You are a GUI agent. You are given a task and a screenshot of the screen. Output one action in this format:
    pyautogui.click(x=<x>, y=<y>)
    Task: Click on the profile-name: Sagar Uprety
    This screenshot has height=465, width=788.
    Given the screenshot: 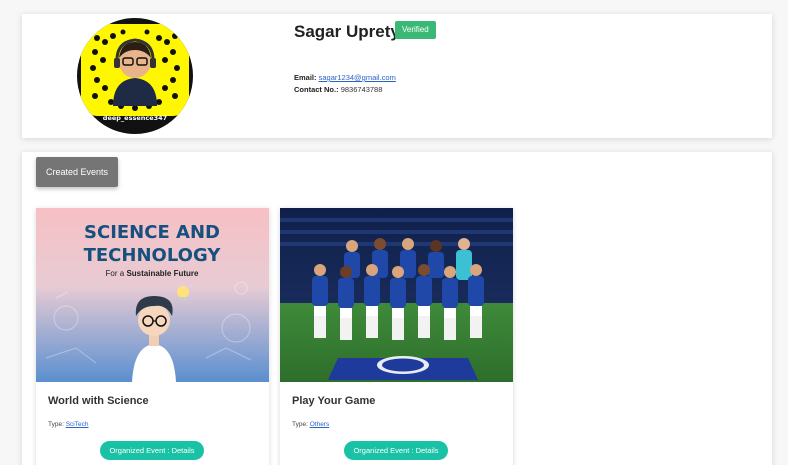 What is the action you would take?
    pyautogui.click(x=347, y=31)
    